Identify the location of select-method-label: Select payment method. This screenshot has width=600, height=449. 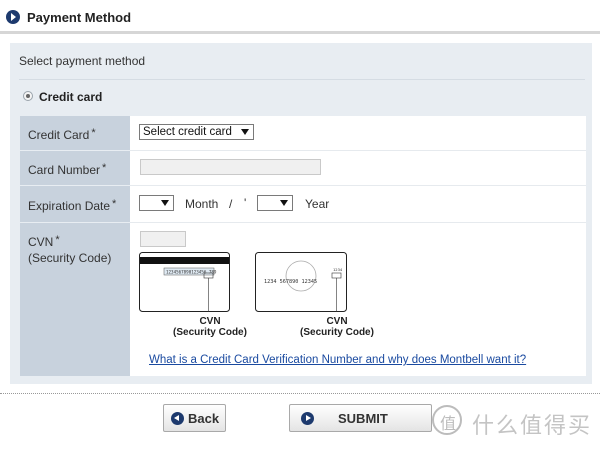
(82, 61).